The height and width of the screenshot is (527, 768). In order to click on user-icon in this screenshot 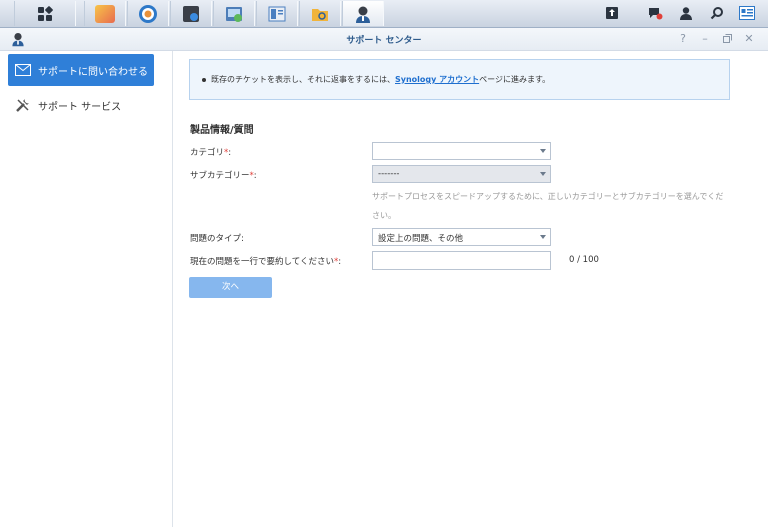, I will do `click(686, 13)`.